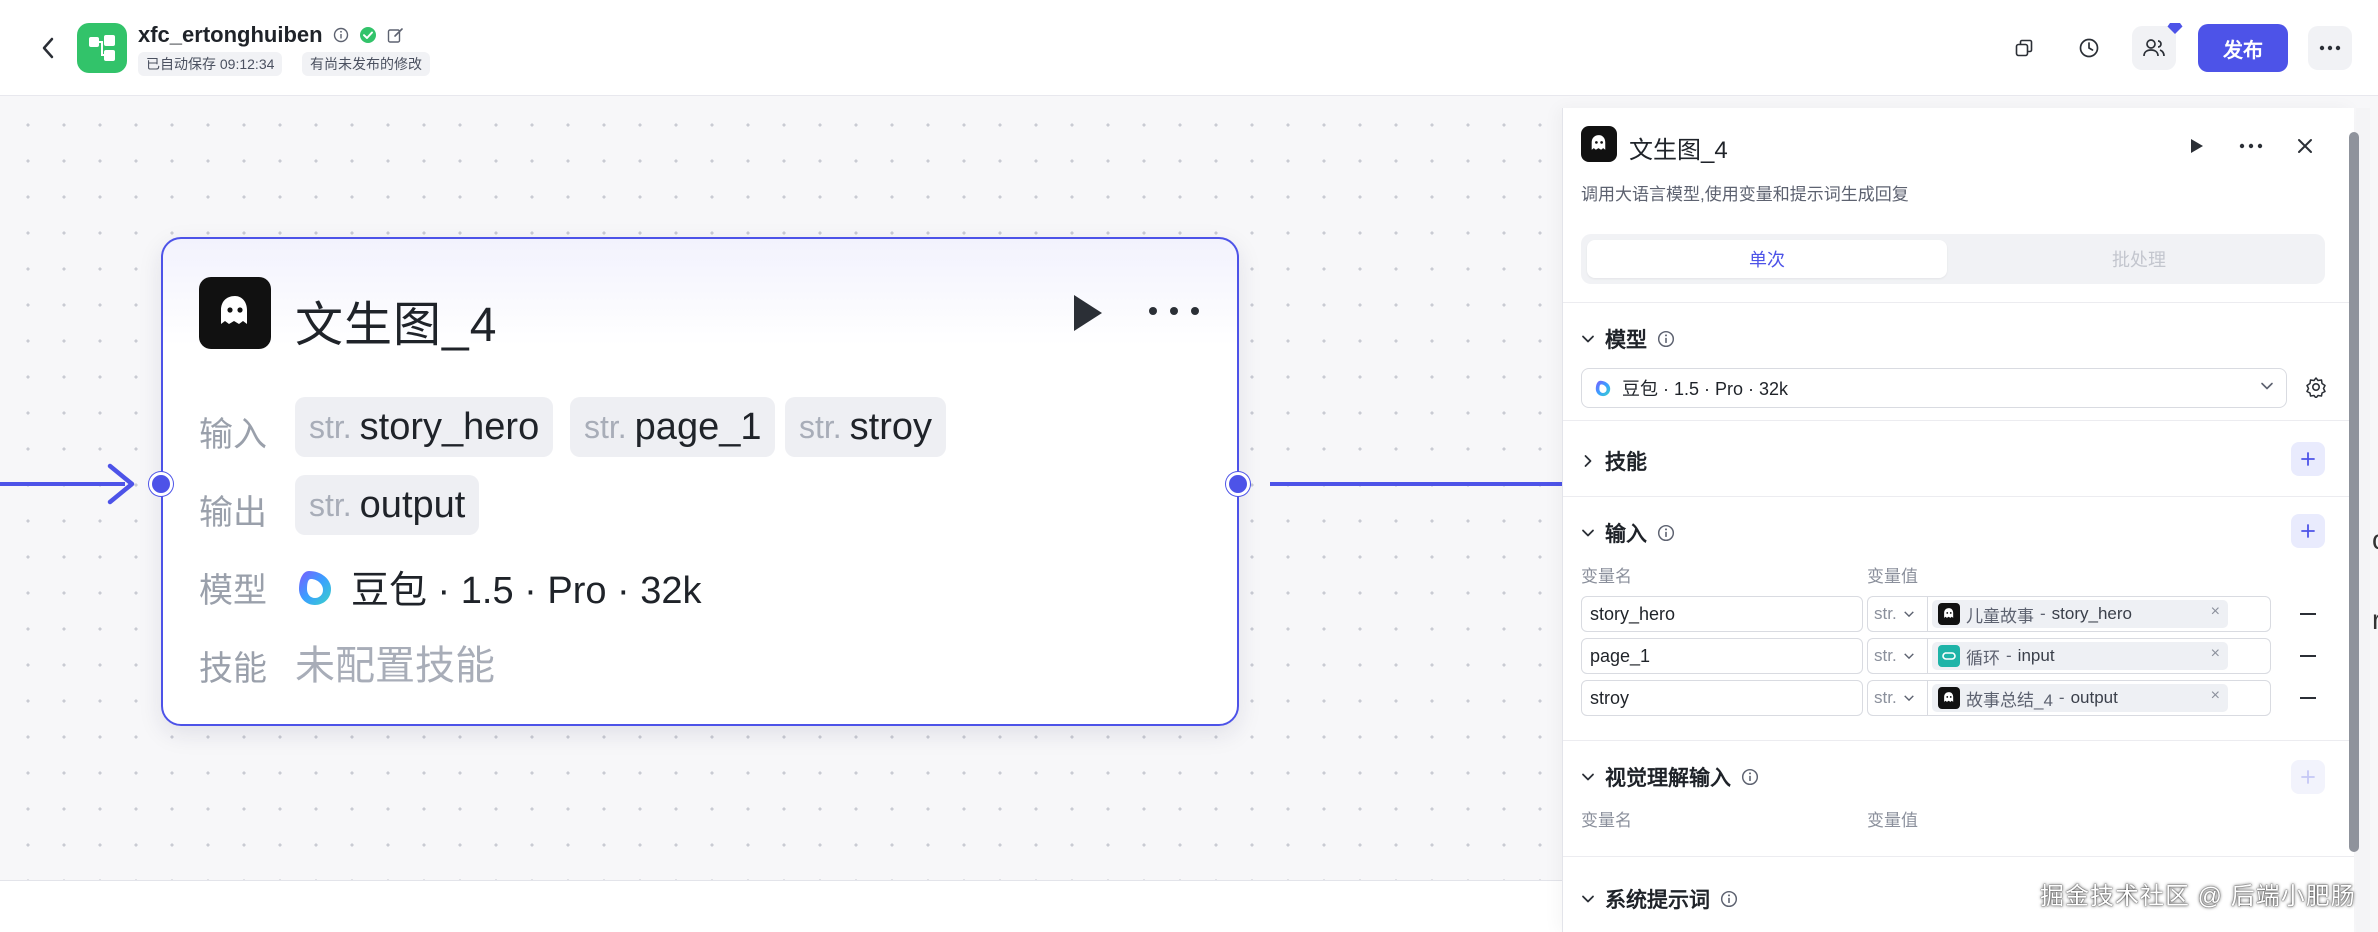 Image resolution: width=2378 pixels, height=932 pixels. What do you see at coordinates (1628, 339) in the screenshot?
I see `model-section-header: 模型` at bounding box center [1628, 339].